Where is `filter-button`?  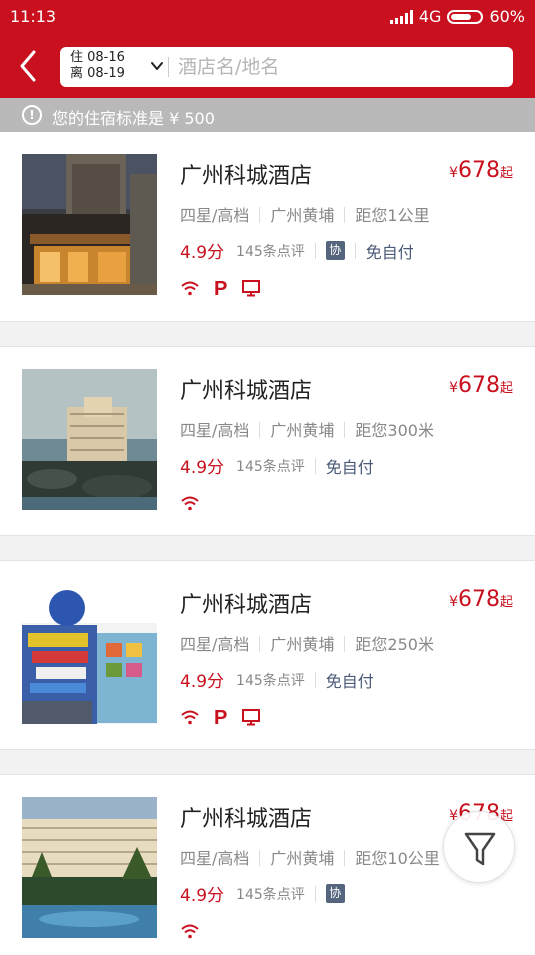 filter-button is located at coordinates (479, 847).